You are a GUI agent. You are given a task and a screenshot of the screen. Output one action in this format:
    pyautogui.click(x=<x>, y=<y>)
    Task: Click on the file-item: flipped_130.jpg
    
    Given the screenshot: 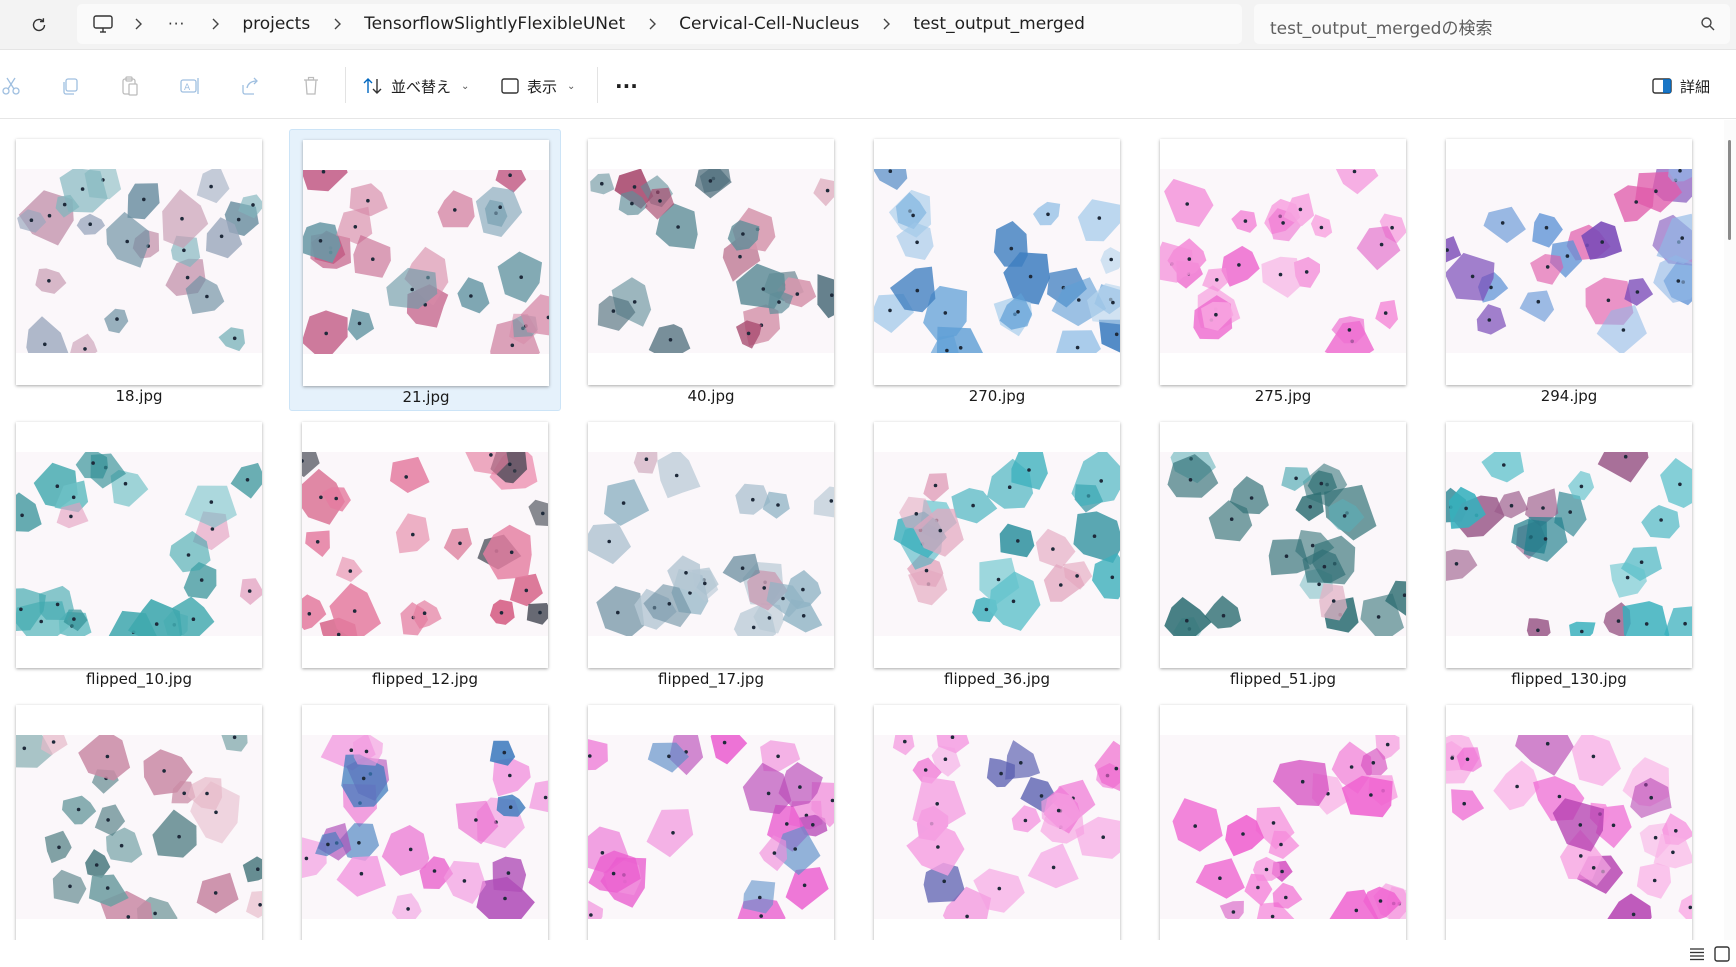 What is the action you would take?
    pyautogui.click(x=1569, y=553)
    